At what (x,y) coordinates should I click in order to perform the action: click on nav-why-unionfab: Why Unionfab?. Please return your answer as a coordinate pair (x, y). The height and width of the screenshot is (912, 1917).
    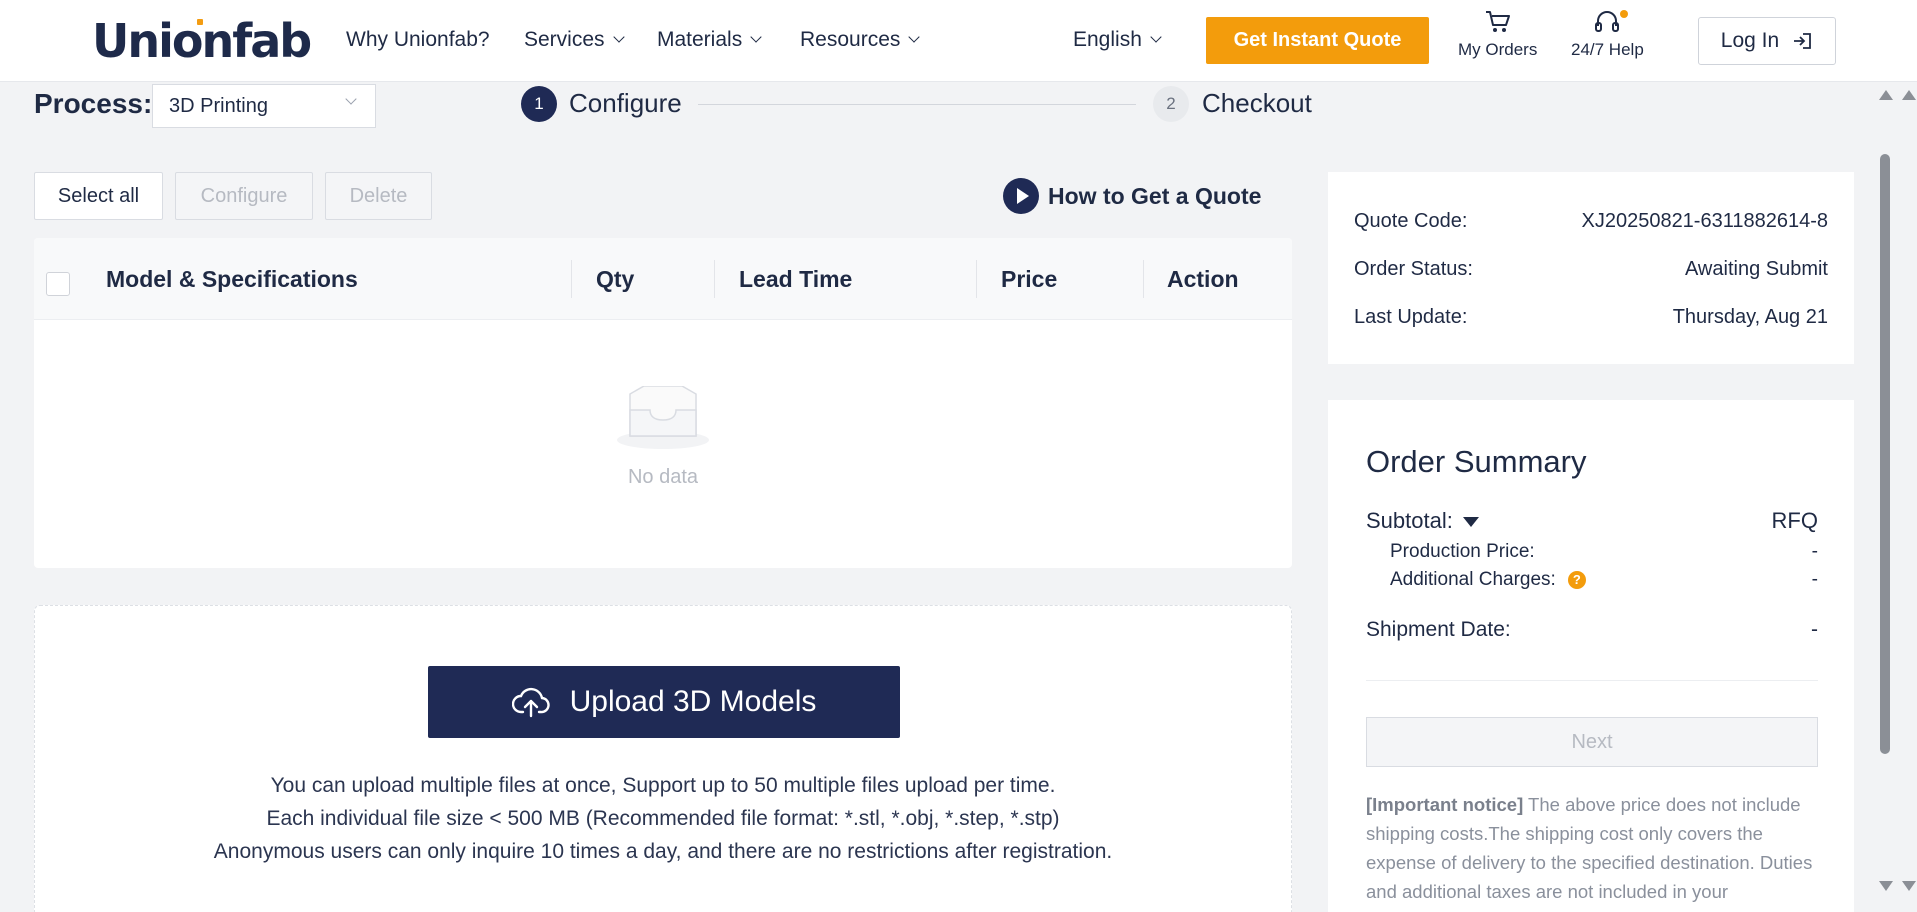
    Looking at the image, I should click on (418, 40).